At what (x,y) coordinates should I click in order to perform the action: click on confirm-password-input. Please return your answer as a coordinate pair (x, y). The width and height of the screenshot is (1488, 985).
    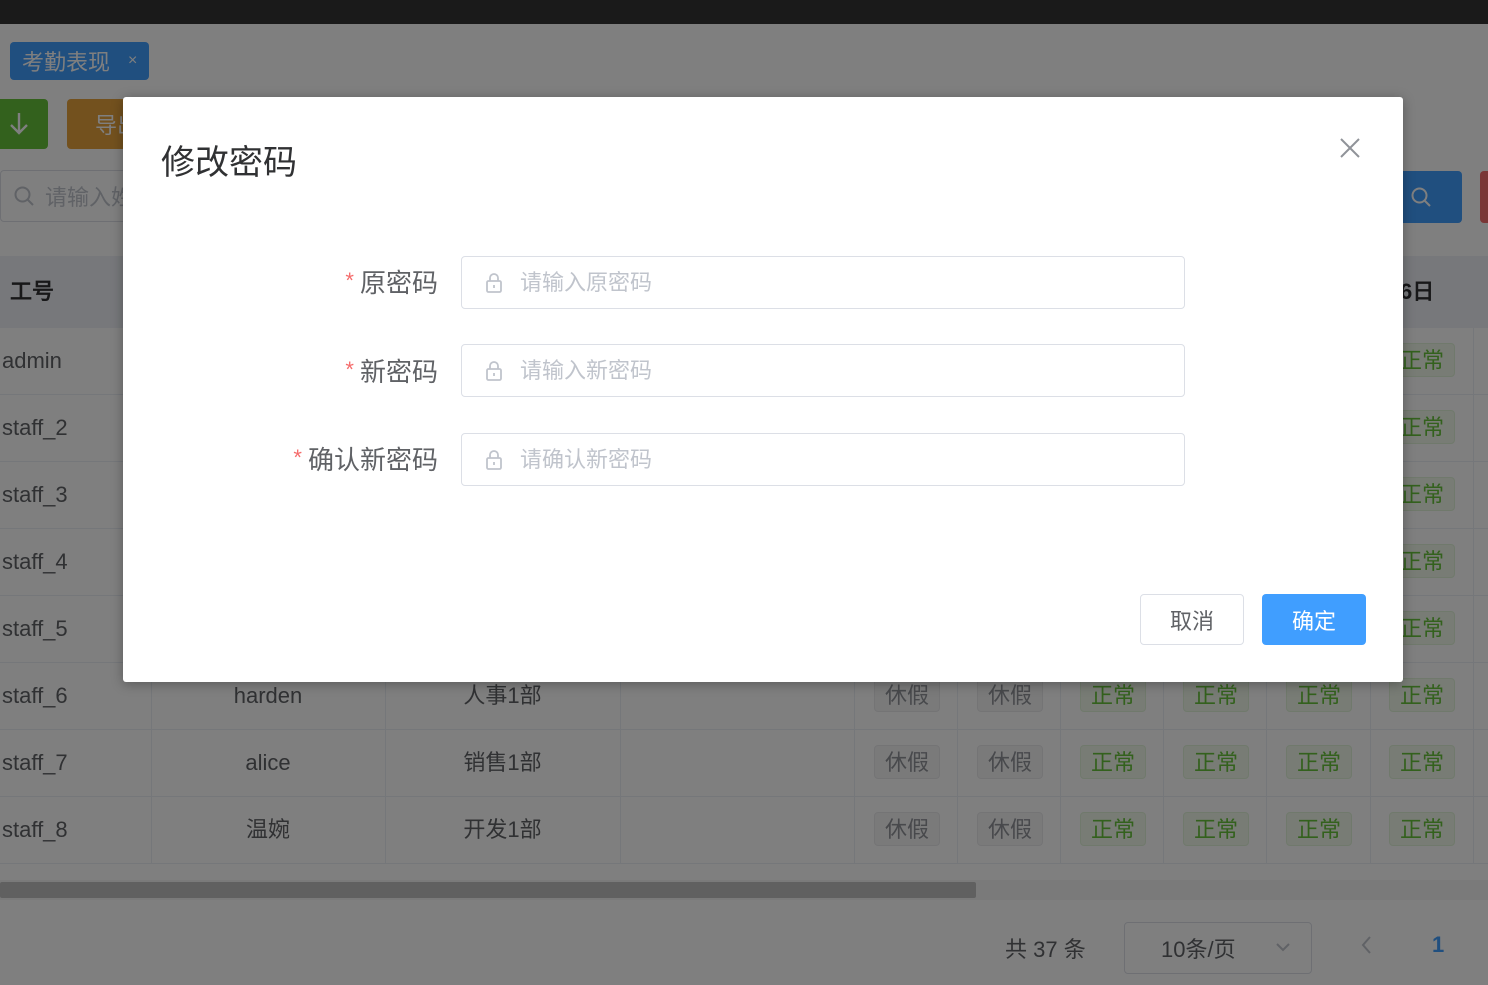
    Looking at the image, I should click on (851, 459).